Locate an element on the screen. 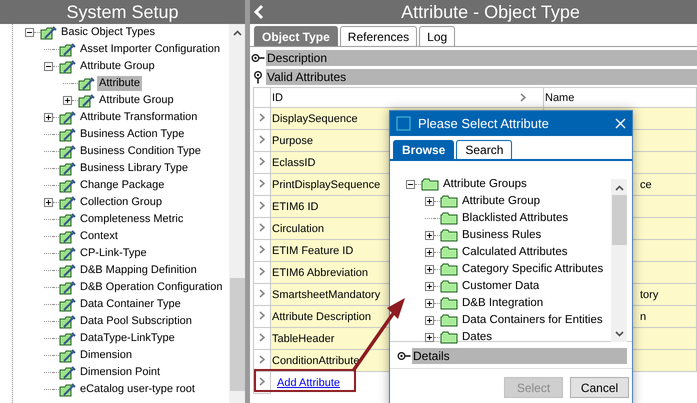  tree-item: CP-Link-Type is located at coordinates (113, 253).